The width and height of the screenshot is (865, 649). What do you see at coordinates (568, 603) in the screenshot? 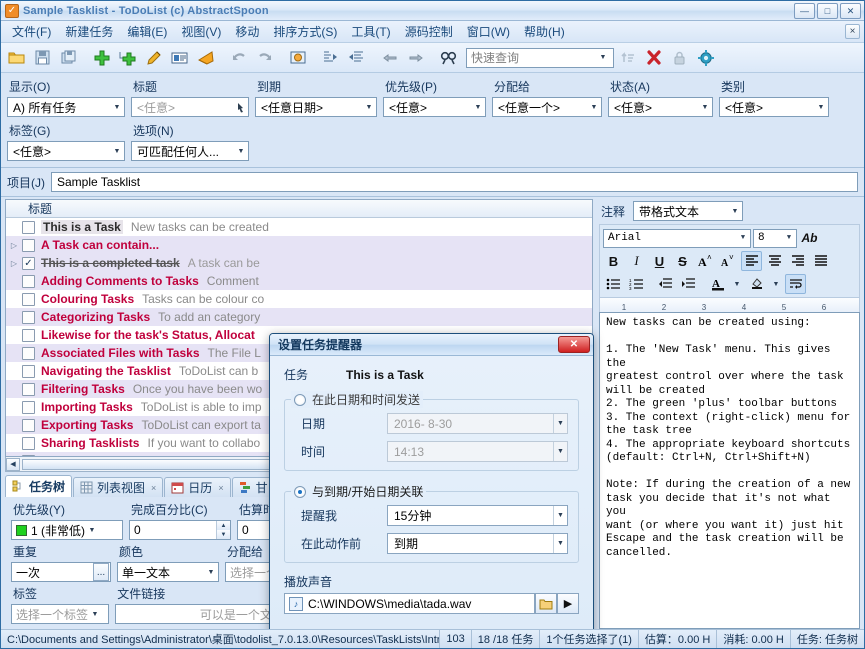
I see `play-sound-icon: ▶` at bounding box center [568, 603].